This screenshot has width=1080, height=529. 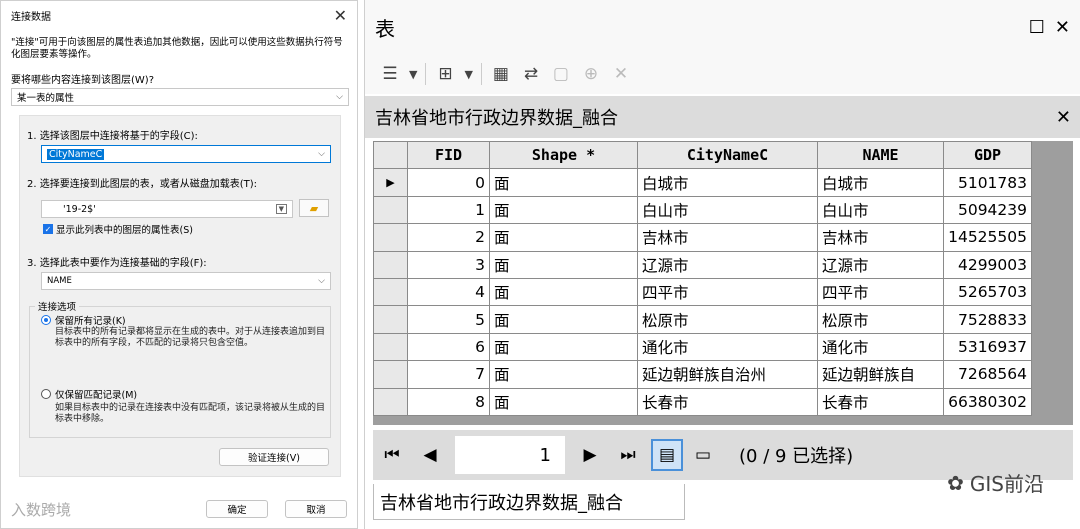 What do you see at coordinates (510, 455) in the screenshot?
I see `current-record-input: 1` at bounding box center [510, 455].